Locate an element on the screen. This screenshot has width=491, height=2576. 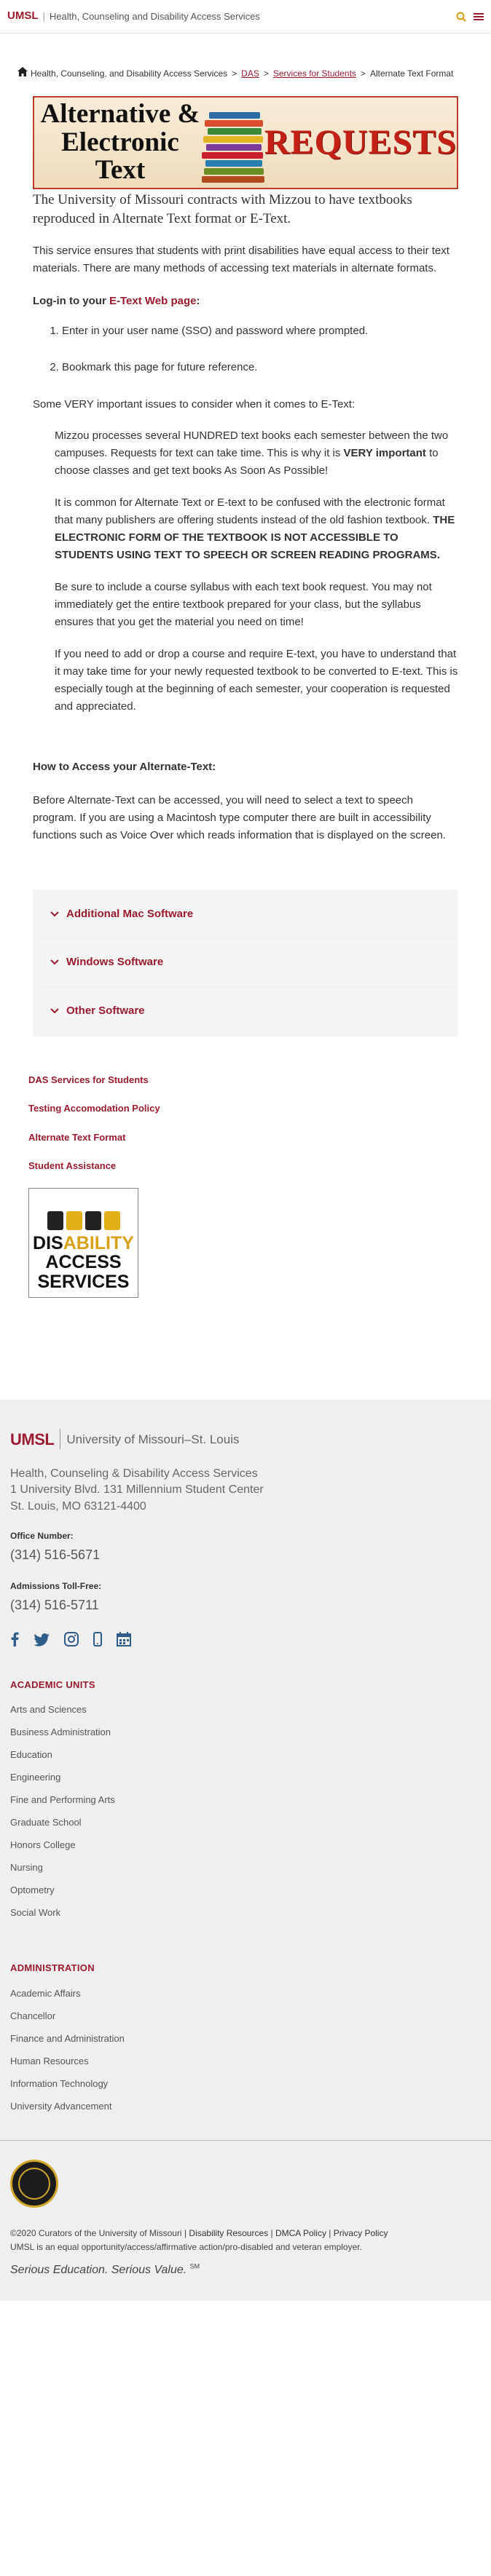
banner-title-left: Alternative & Electronic Text is located at coordinates (118, 143).